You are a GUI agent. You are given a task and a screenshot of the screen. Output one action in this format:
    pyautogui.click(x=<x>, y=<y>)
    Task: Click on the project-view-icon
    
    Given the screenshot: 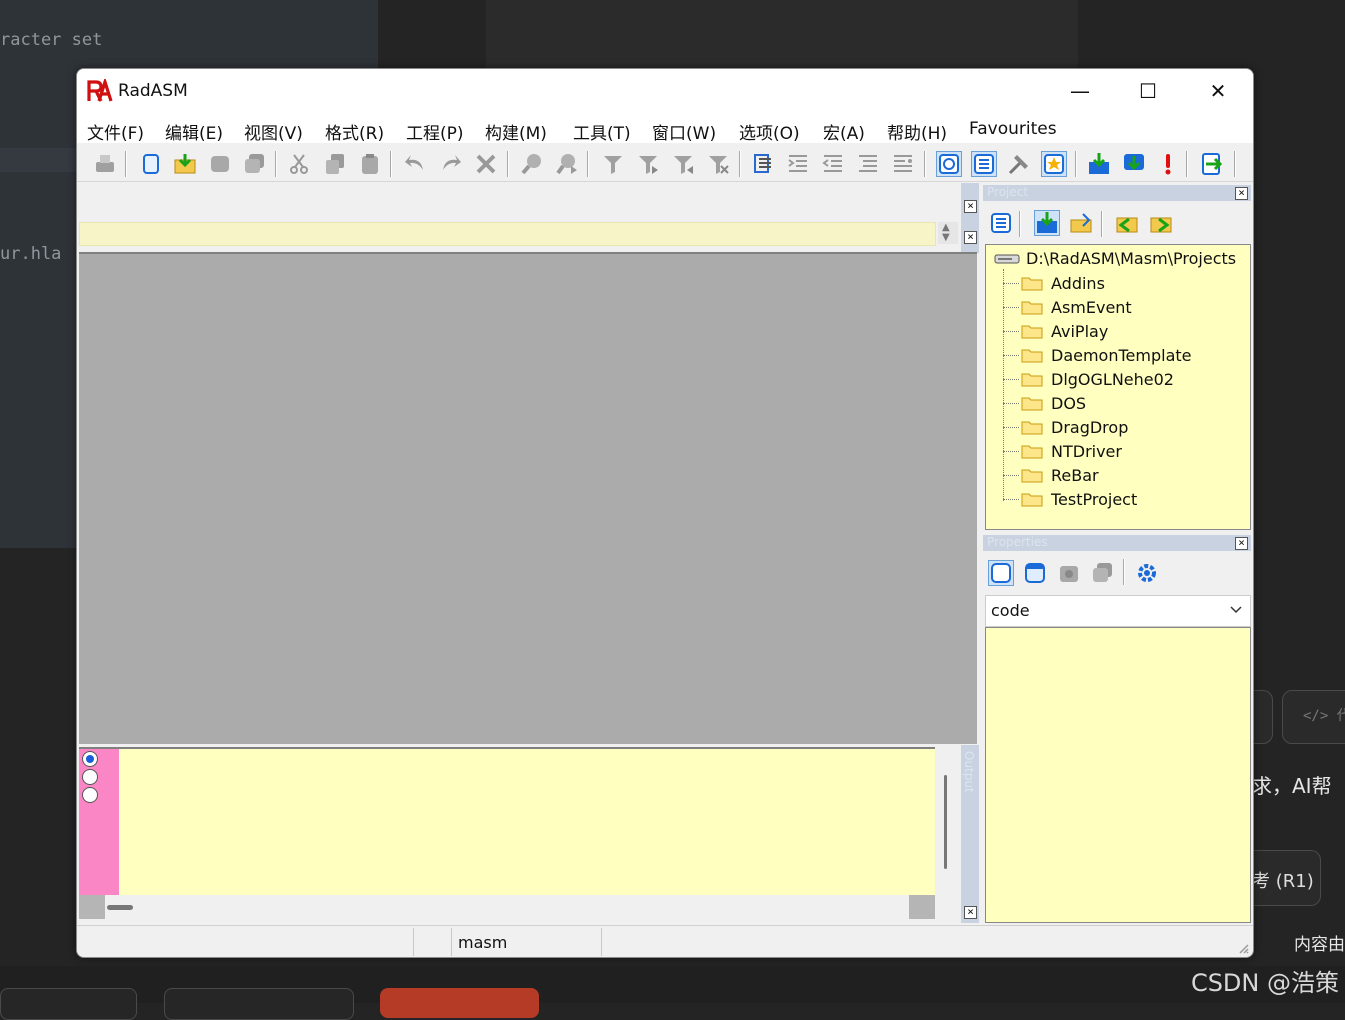 What is the action you would take?
    pyautogui.click(x=949, y=164)
    